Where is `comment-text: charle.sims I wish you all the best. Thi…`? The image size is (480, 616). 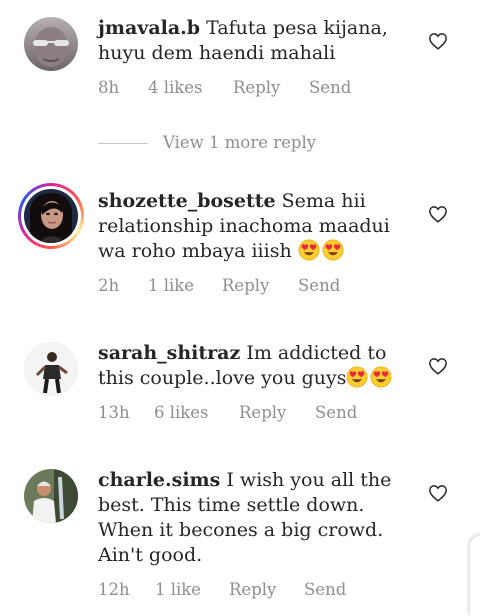 comment-text: charle.sims I wish you all the best. Thi… is located at coordinates (258, 518).